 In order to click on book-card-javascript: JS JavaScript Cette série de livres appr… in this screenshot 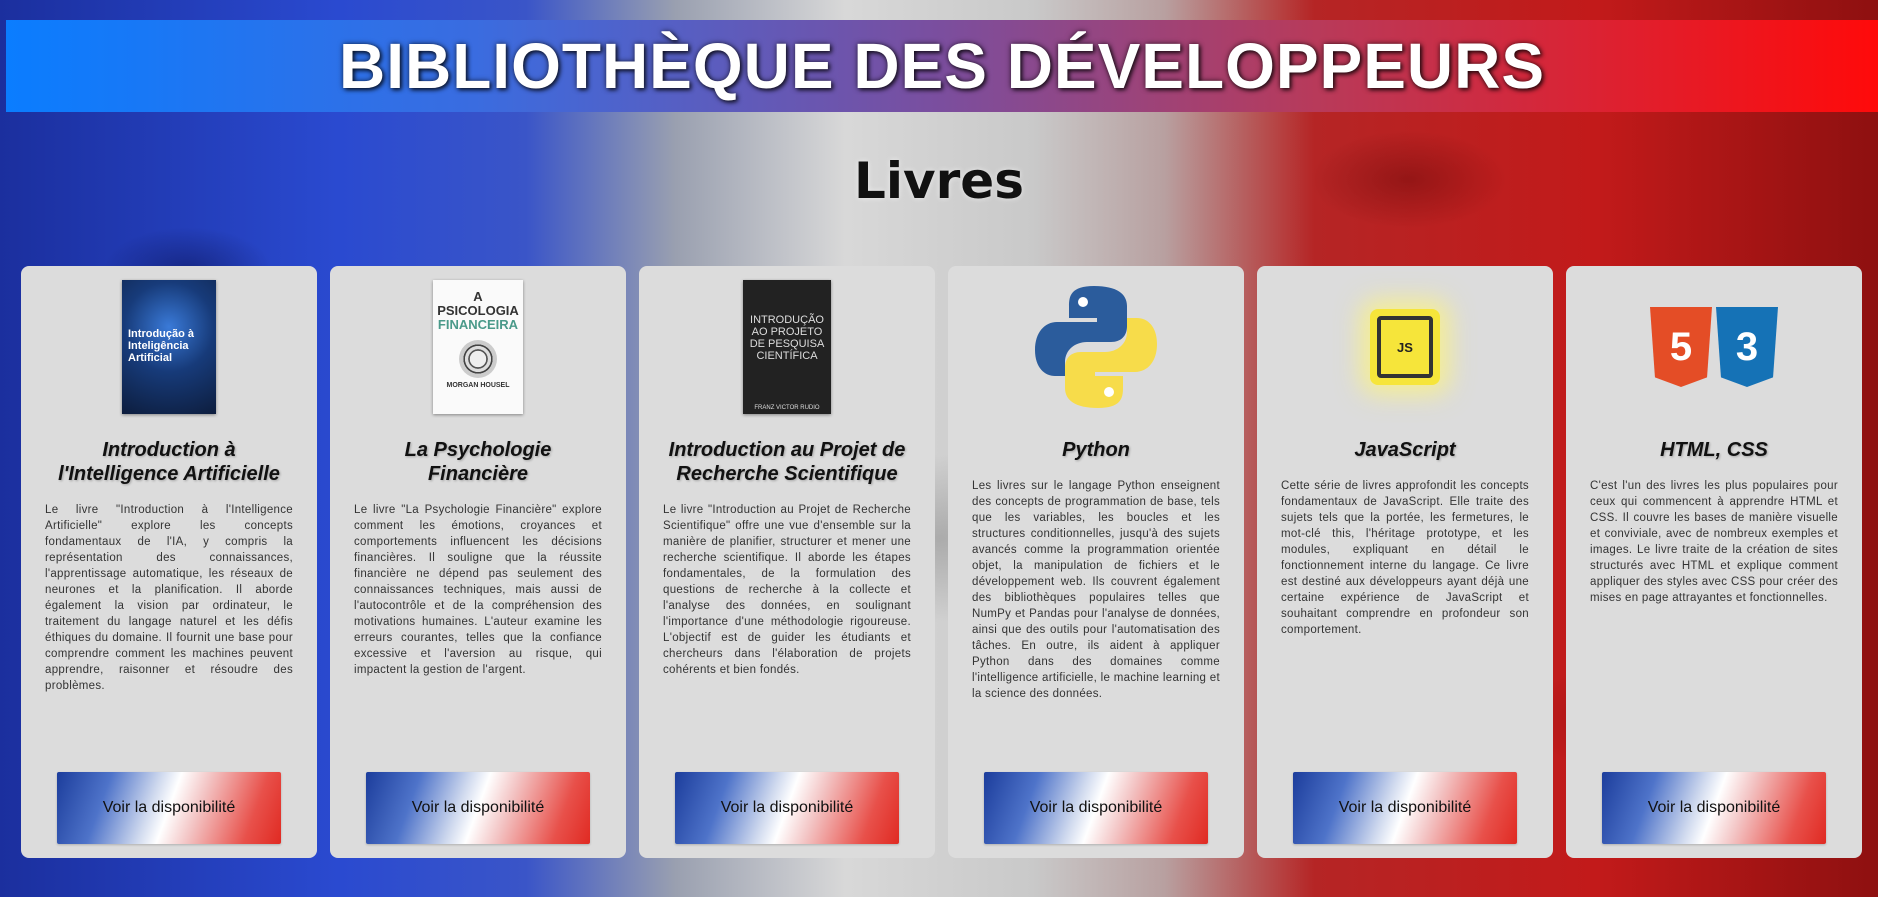, I will do `click(1405, 562)`.